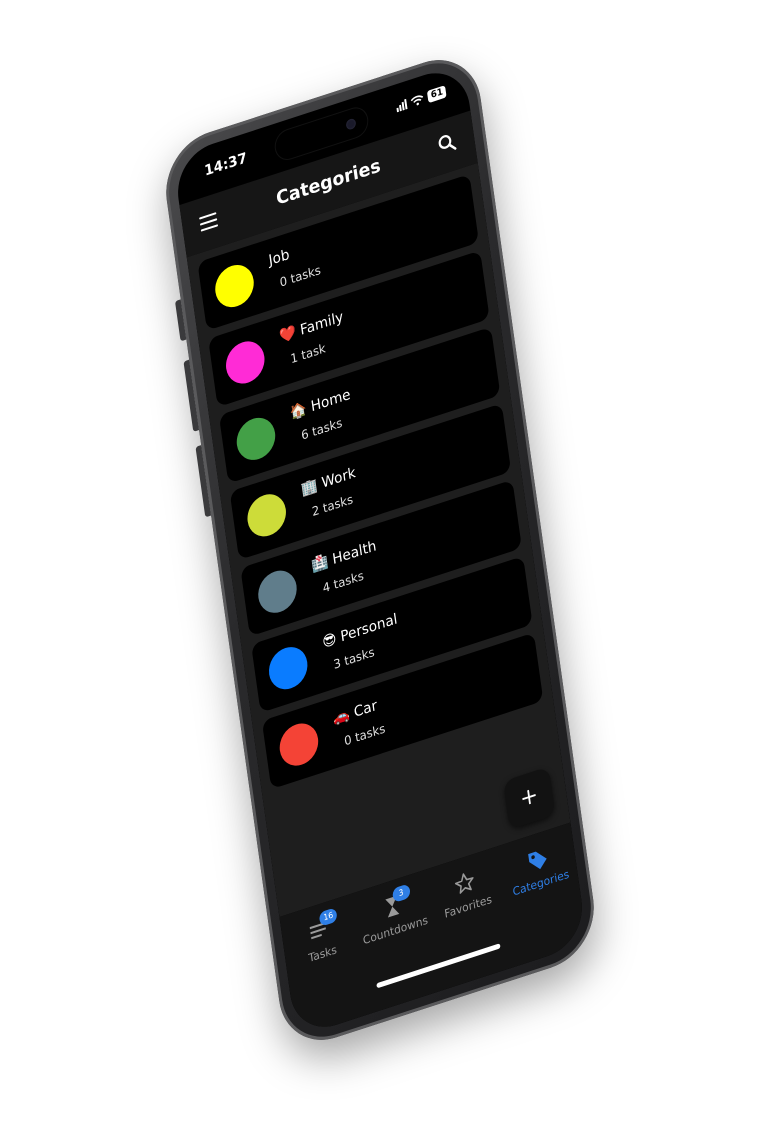 The width and height of the screenshot is (768, 1125). I want to click on search-icon, so click(447, 143).